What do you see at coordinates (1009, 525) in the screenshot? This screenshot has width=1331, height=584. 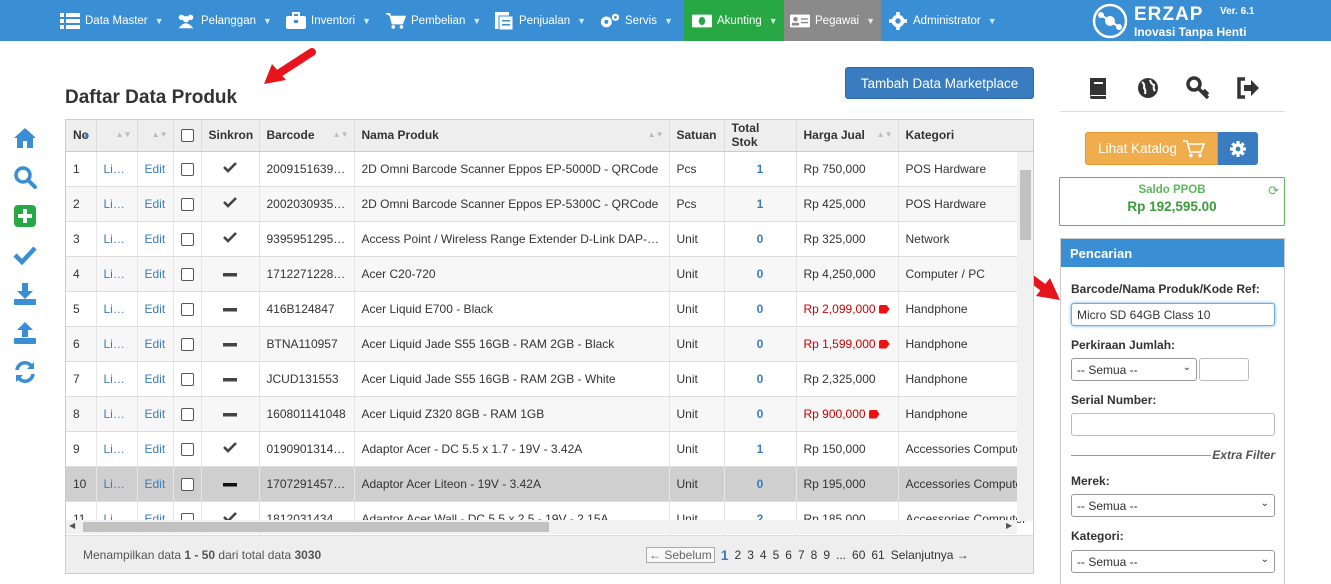 I see `scroll-right-icon: ▶` at bounding box center [1009, 525].